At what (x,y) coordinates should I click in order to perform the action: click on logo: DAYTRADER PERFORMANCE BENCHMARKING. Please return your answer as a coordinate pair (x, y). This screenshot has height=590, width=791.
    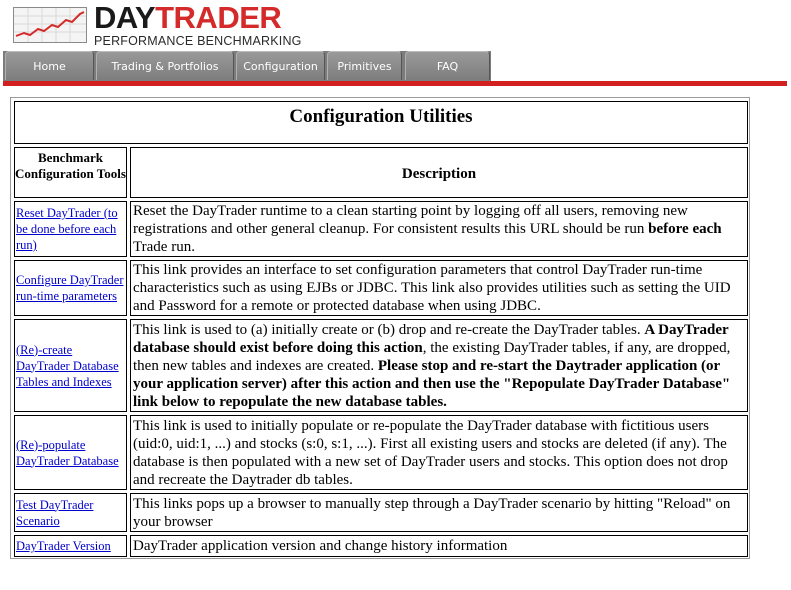
    Looking at the image, I should click on (198, 25).